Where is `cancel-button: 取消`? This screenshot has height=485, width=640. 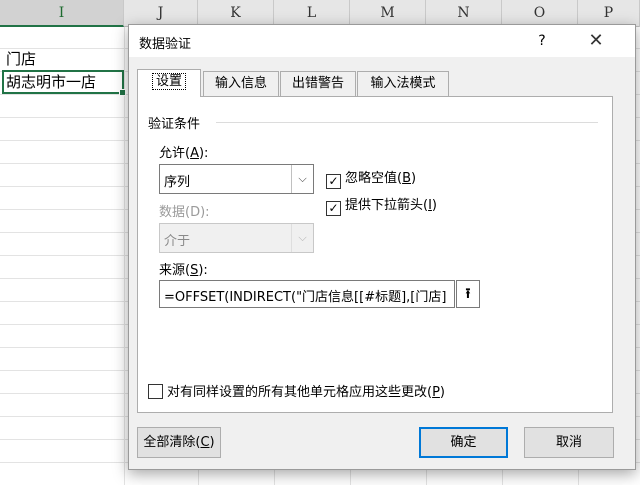 cancel-button: 取消 is located at coordinates (569, 442).